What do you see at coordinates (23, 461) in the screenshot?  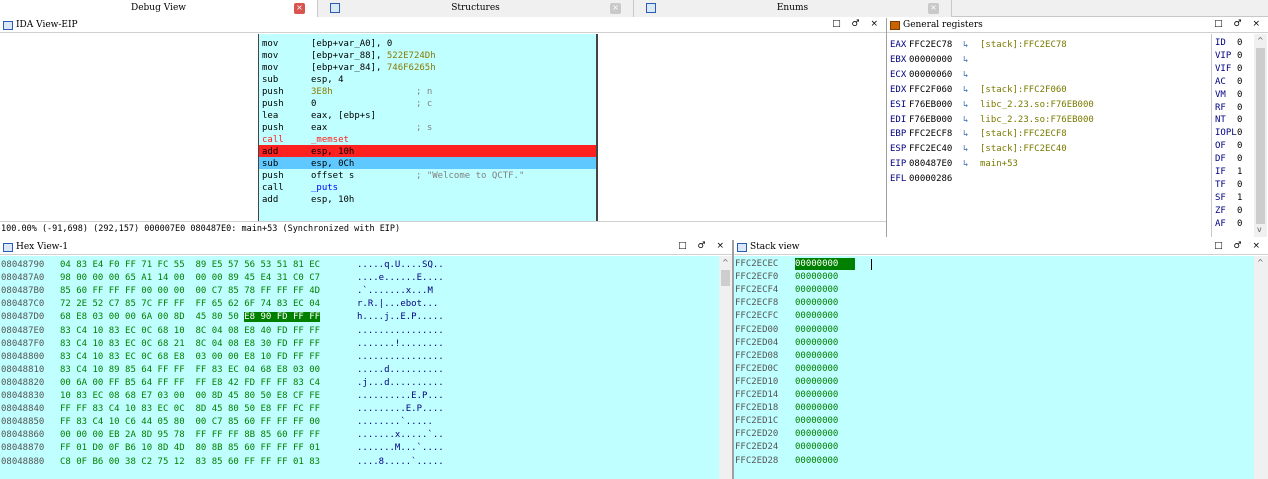 I see `hex-address: 08048880` at bounding box center [23, 461].